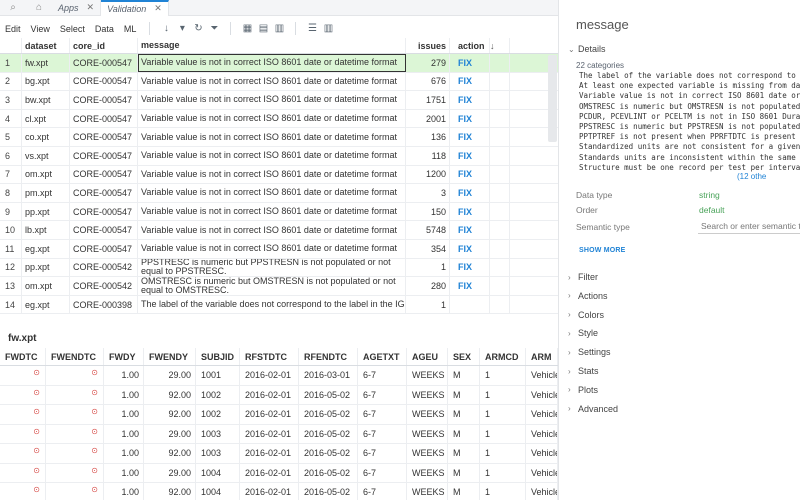 The image size is (800, 500). Describe the element at coordinates (589, 352) in the screenshot. I see `section-settings: › Settings` at that location.